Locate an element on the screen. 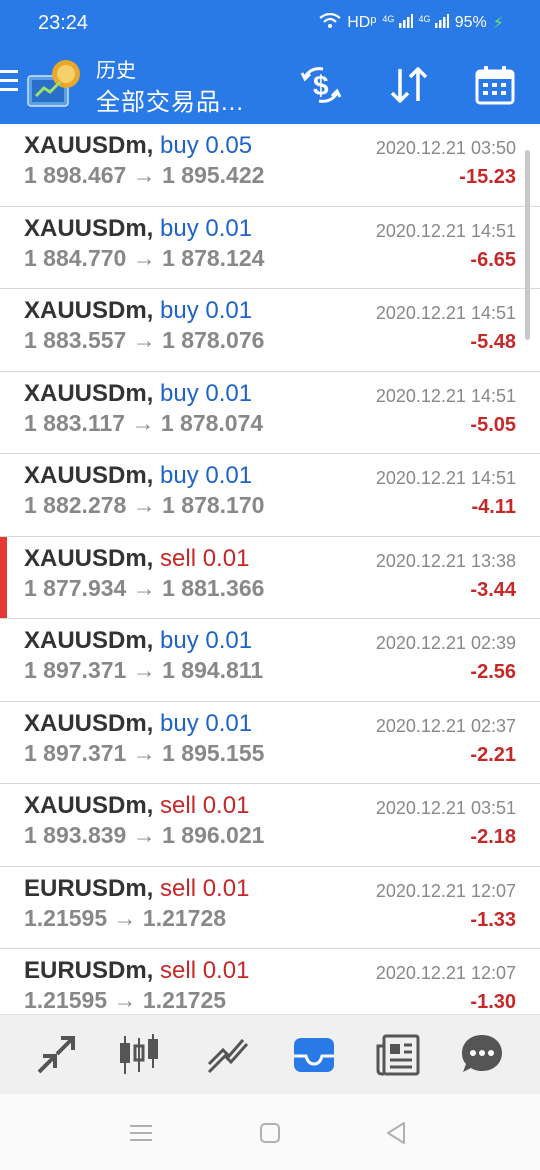 This screenshot has width=540, height=1170. trade-prices: 1.21595 → 1.21728 is located at coordinates (125, 918).